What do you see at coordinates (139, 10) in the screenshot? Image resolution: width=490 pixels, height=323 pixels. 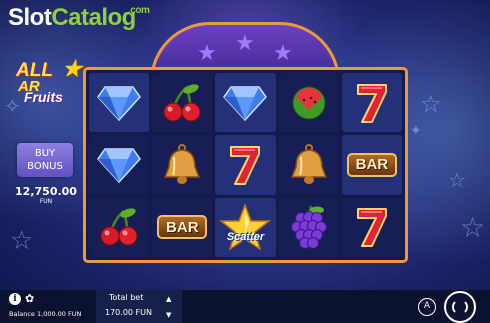 I see `logo-text-com: .com` at bounding box center [139, 10].